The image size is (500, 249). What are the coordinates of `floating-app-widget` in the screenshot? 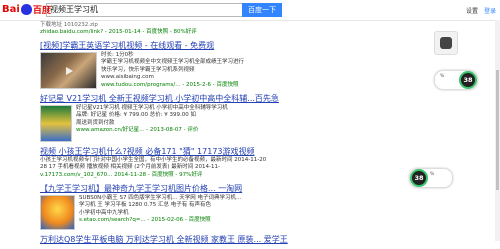 It's located at (446, 43).